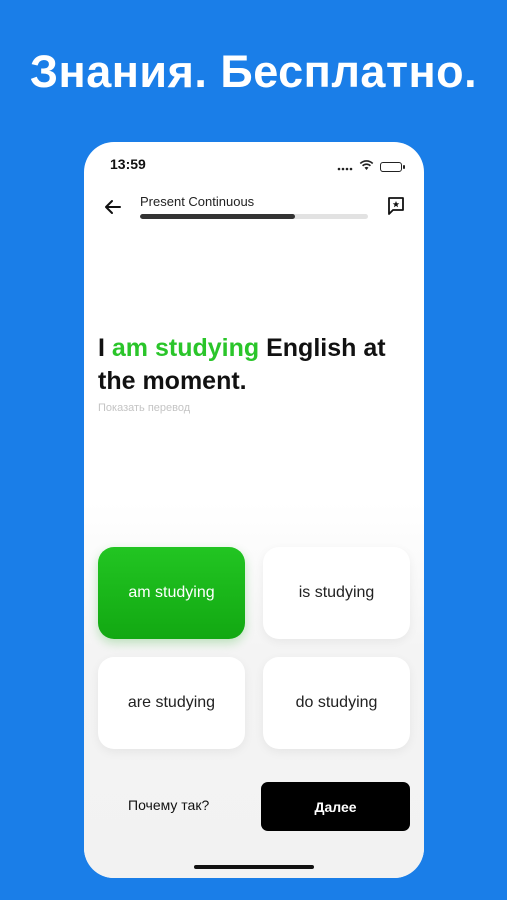 The image size is (507, 900). Describe the element at coordinates (144, 408) in the screenshot. I see `show-translation-link: Показать перевод` at that location.